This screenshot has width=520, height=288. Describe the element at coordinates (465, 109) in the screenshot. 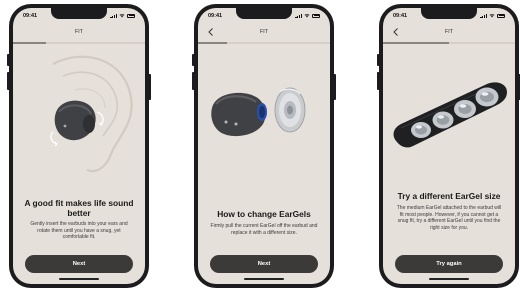

I see `eargel-large` at that location.